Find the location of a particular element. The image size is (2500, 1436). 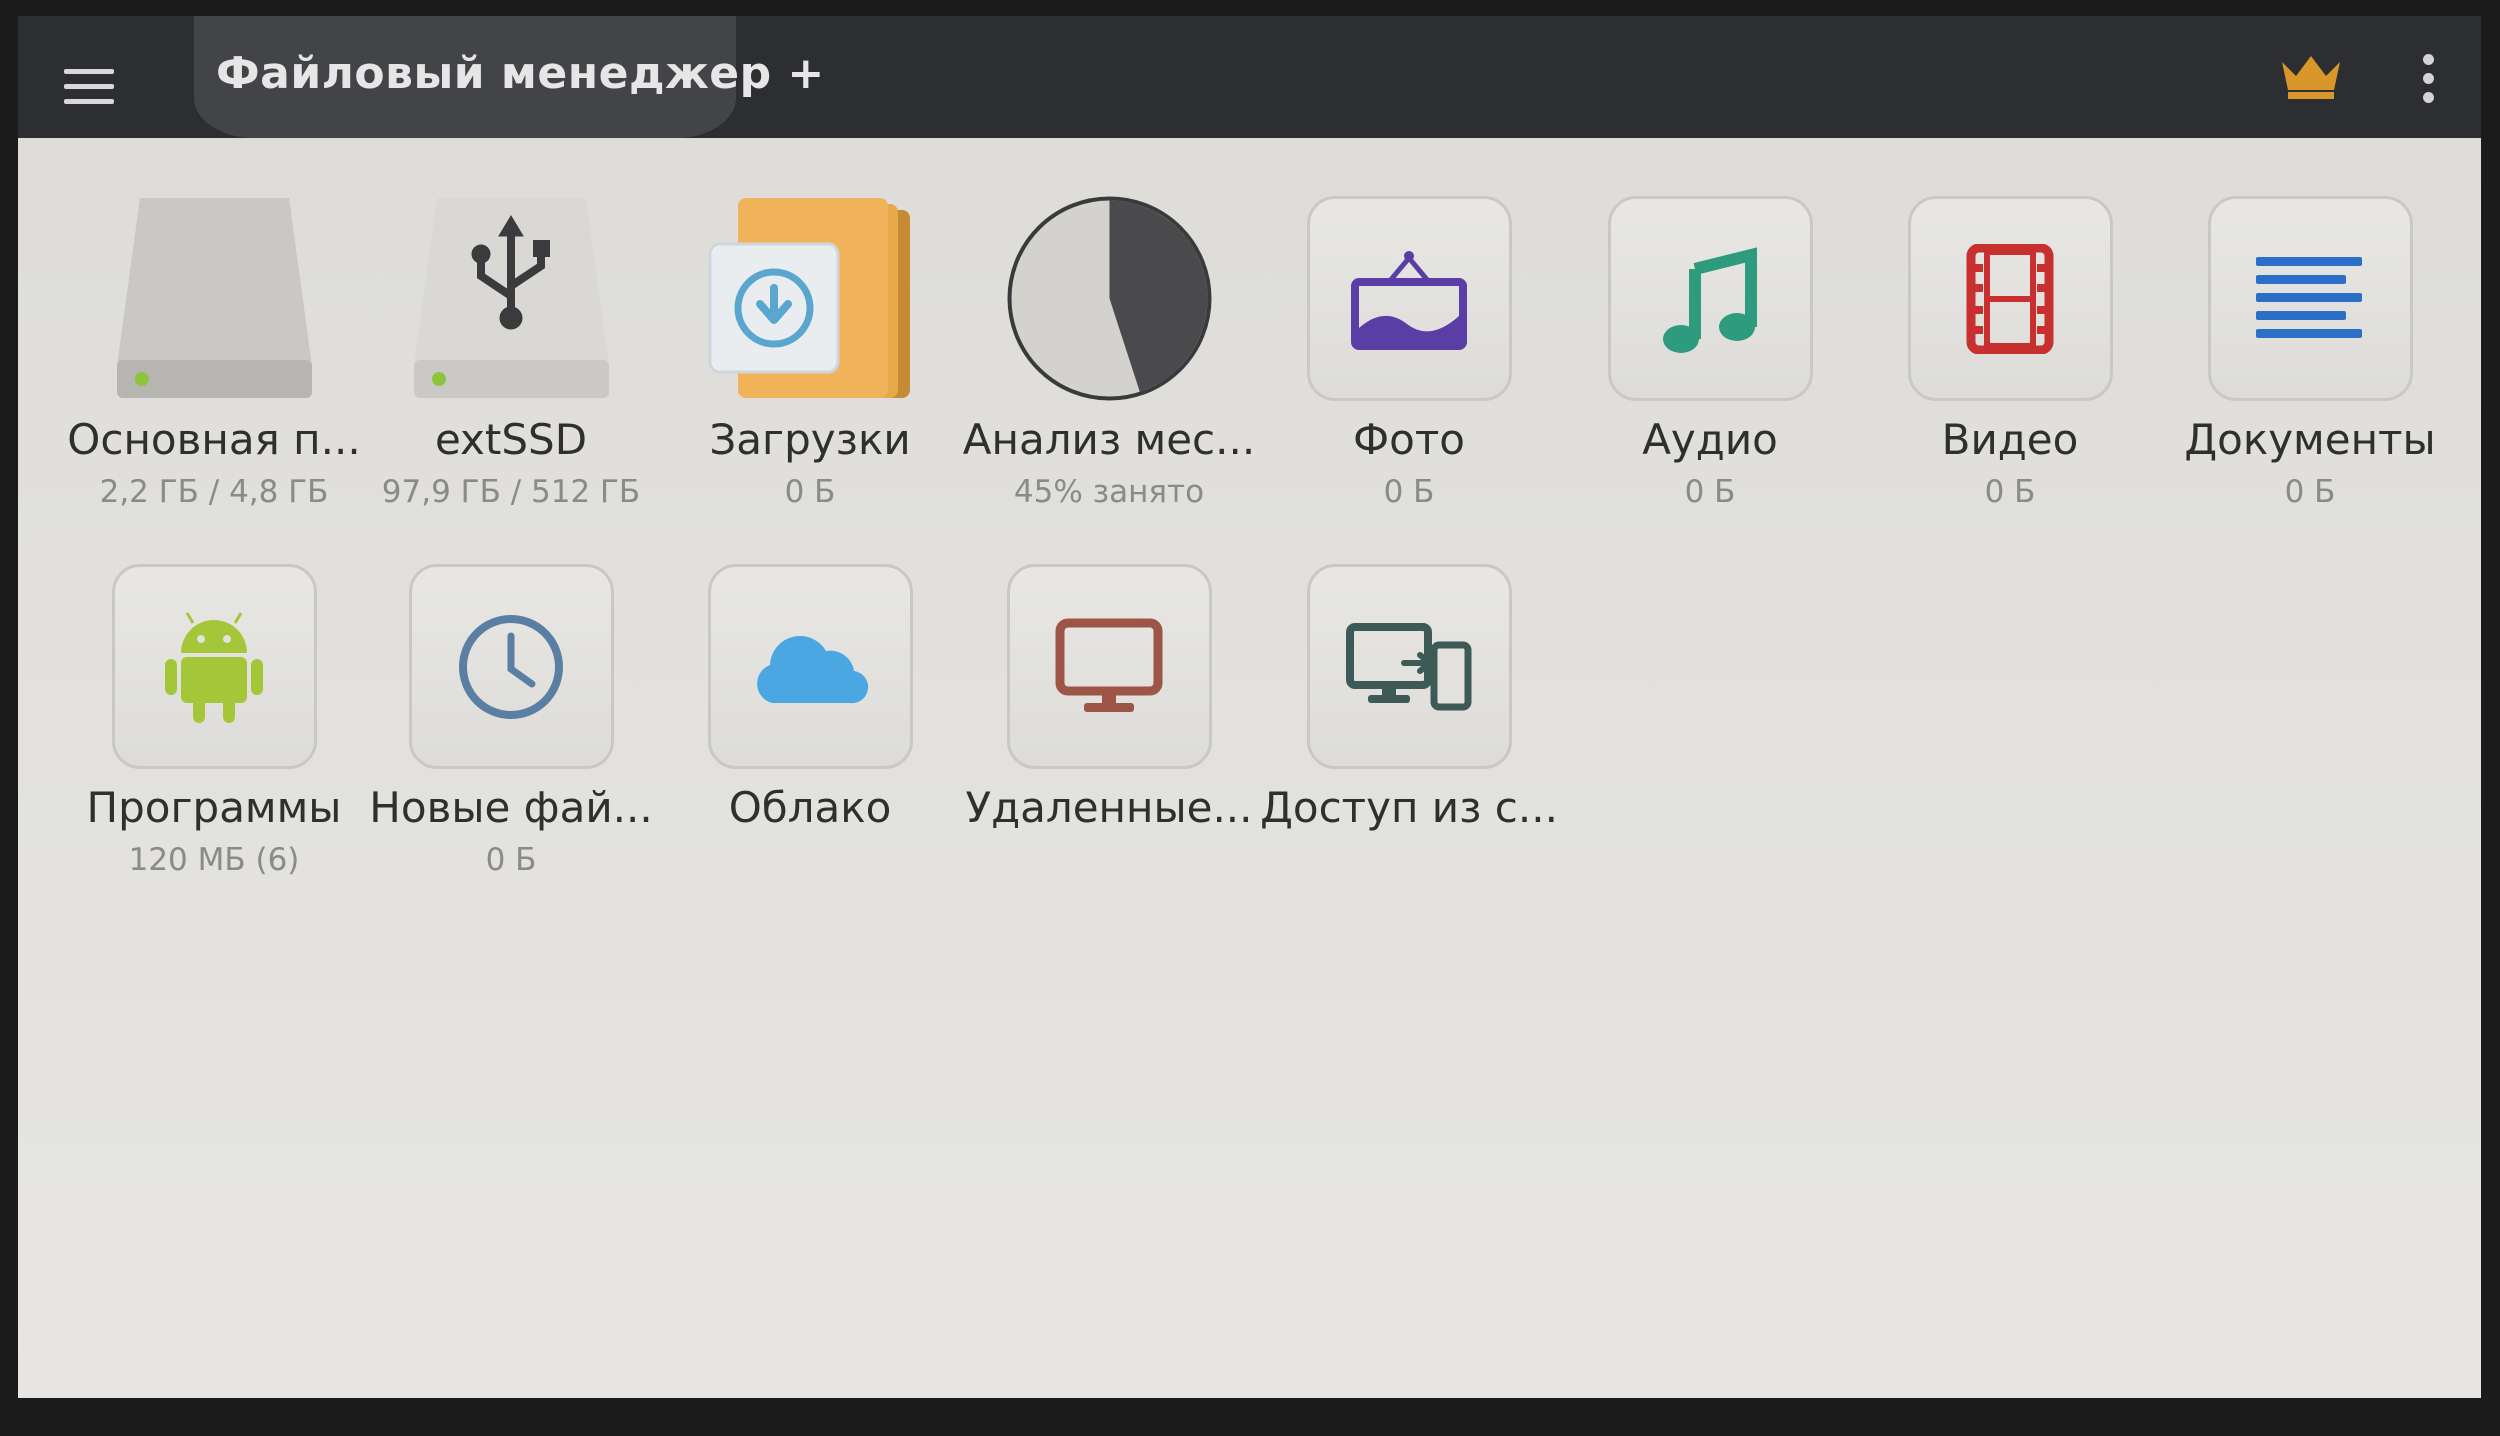

tile-label: Аудио is located at coordinates (1710, 439).